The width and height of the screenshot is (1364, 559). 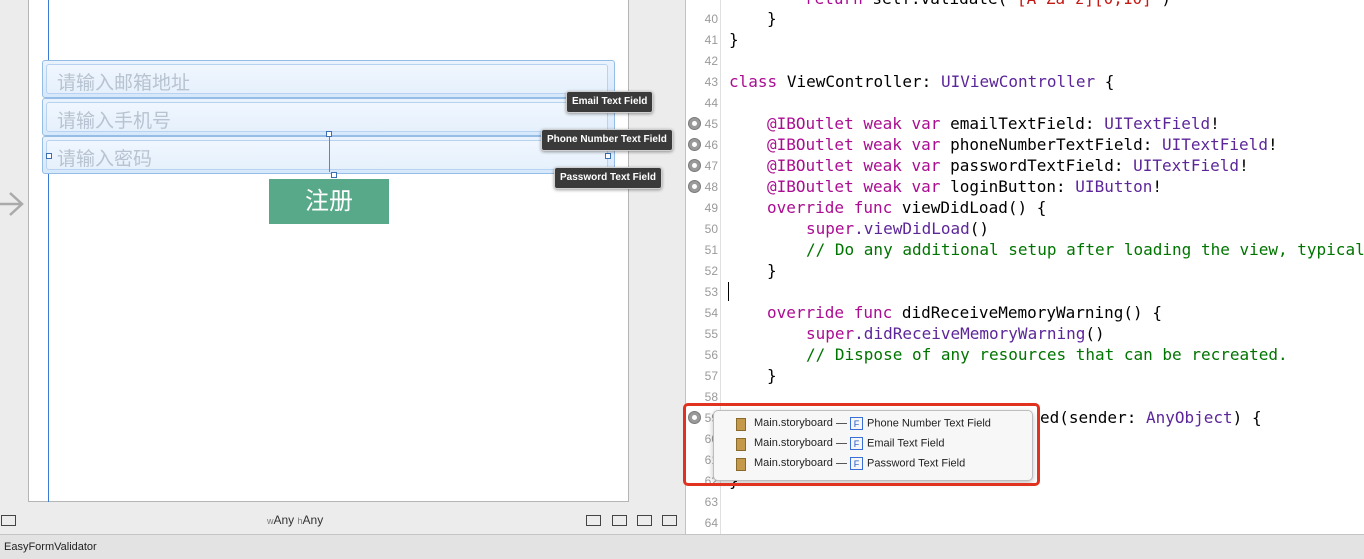 What do you see at coordinates (328, 79) in the screenshot?
I see `email-text-field: 请输入邮箱地址` at bounding box center [328, 79].